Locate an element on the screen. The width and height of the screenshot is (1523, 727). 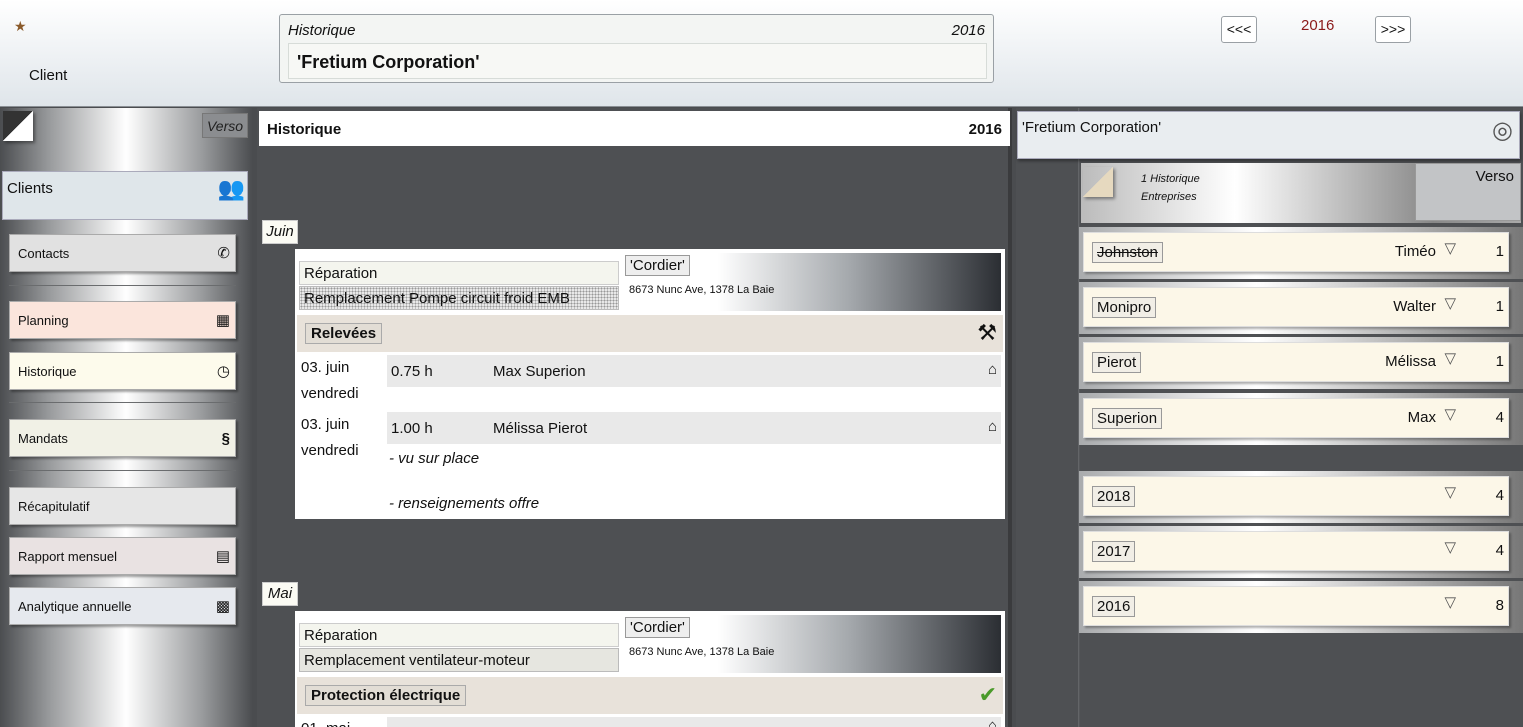
year-item: 2016 ▽ 8 is located at coordinates (1296, 606).